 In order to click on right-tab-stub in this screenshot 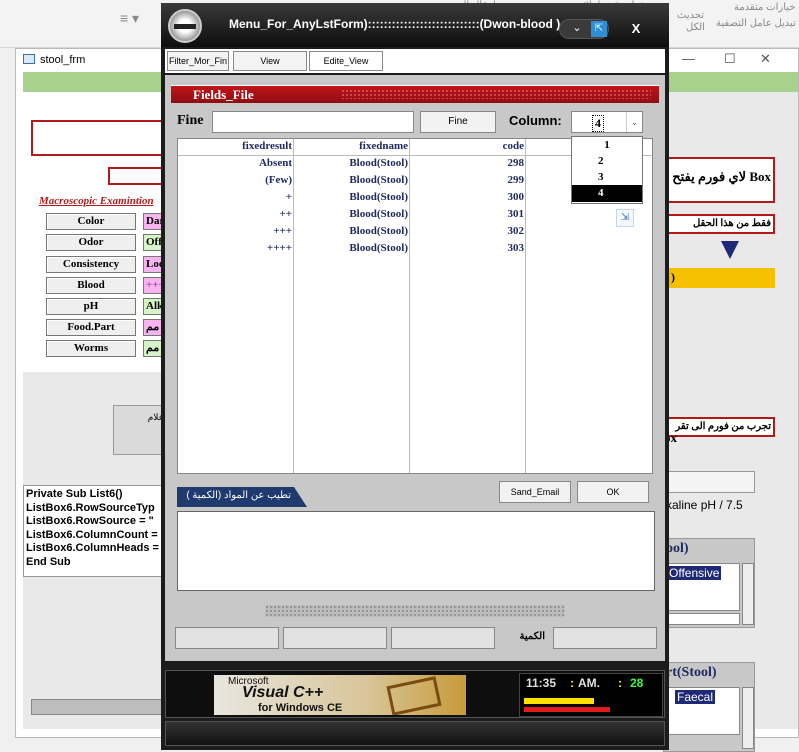, I will do `click(709, 482)`.